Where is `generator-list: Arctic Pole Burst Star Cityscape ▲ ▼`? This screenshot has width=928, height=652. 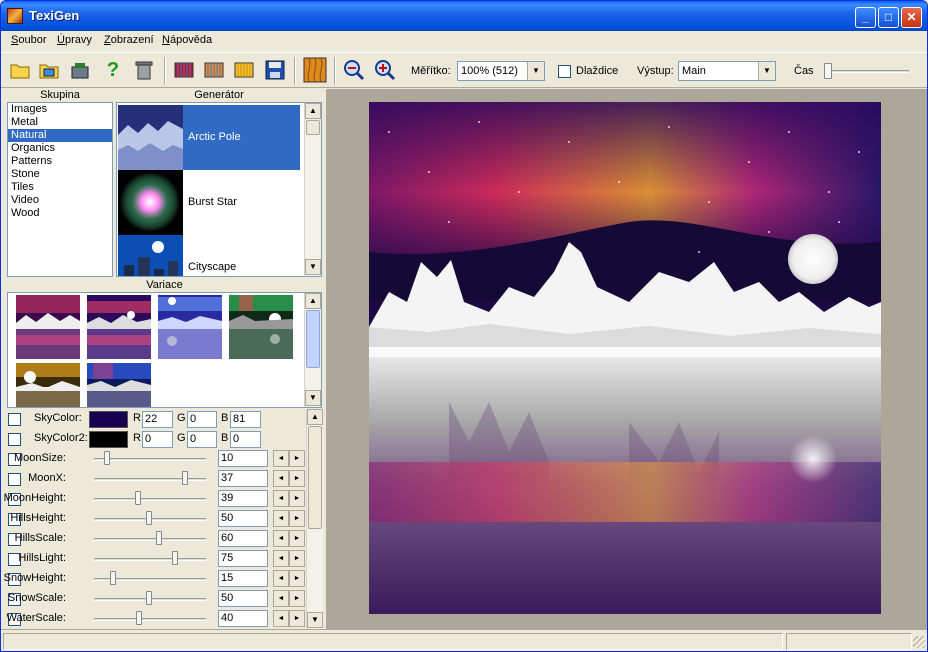
generator-list: Arctic Pole Burst Star Cityscape ▲ ▼ is located at coordinates (219, 189).